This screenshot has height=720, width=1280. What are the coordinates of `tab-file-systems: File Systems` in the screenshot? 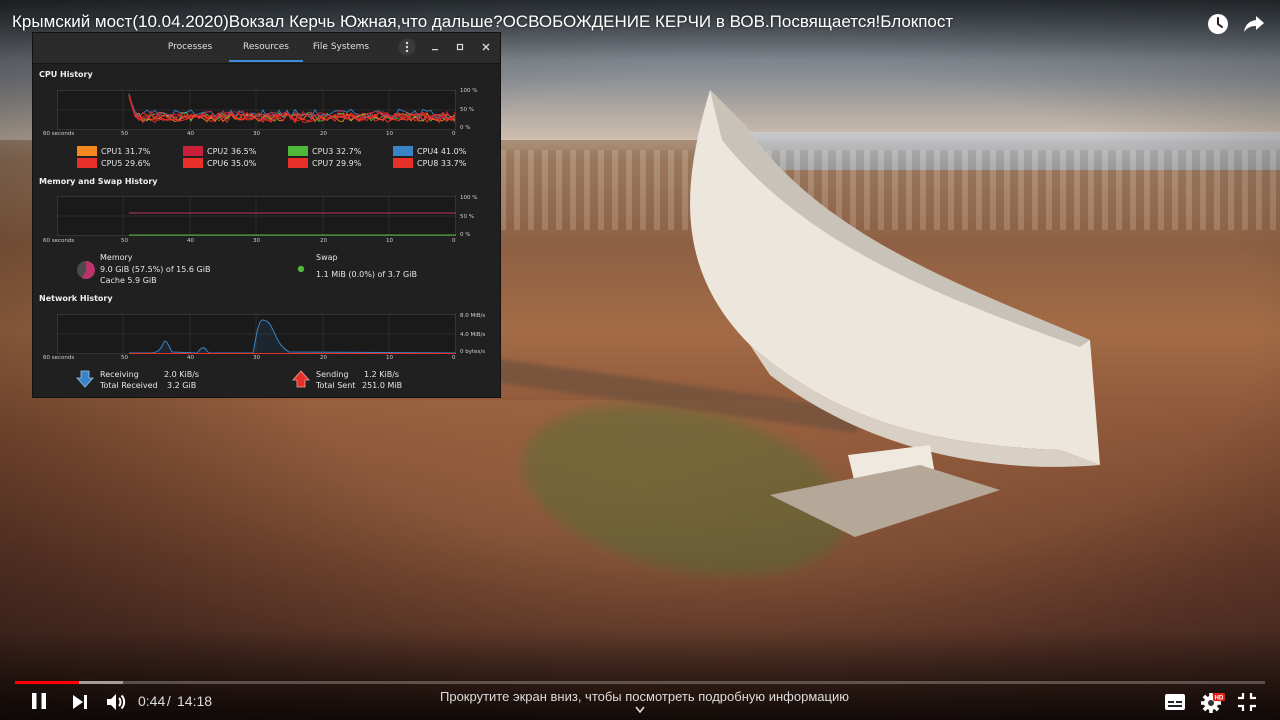 It's located at (341, 46).